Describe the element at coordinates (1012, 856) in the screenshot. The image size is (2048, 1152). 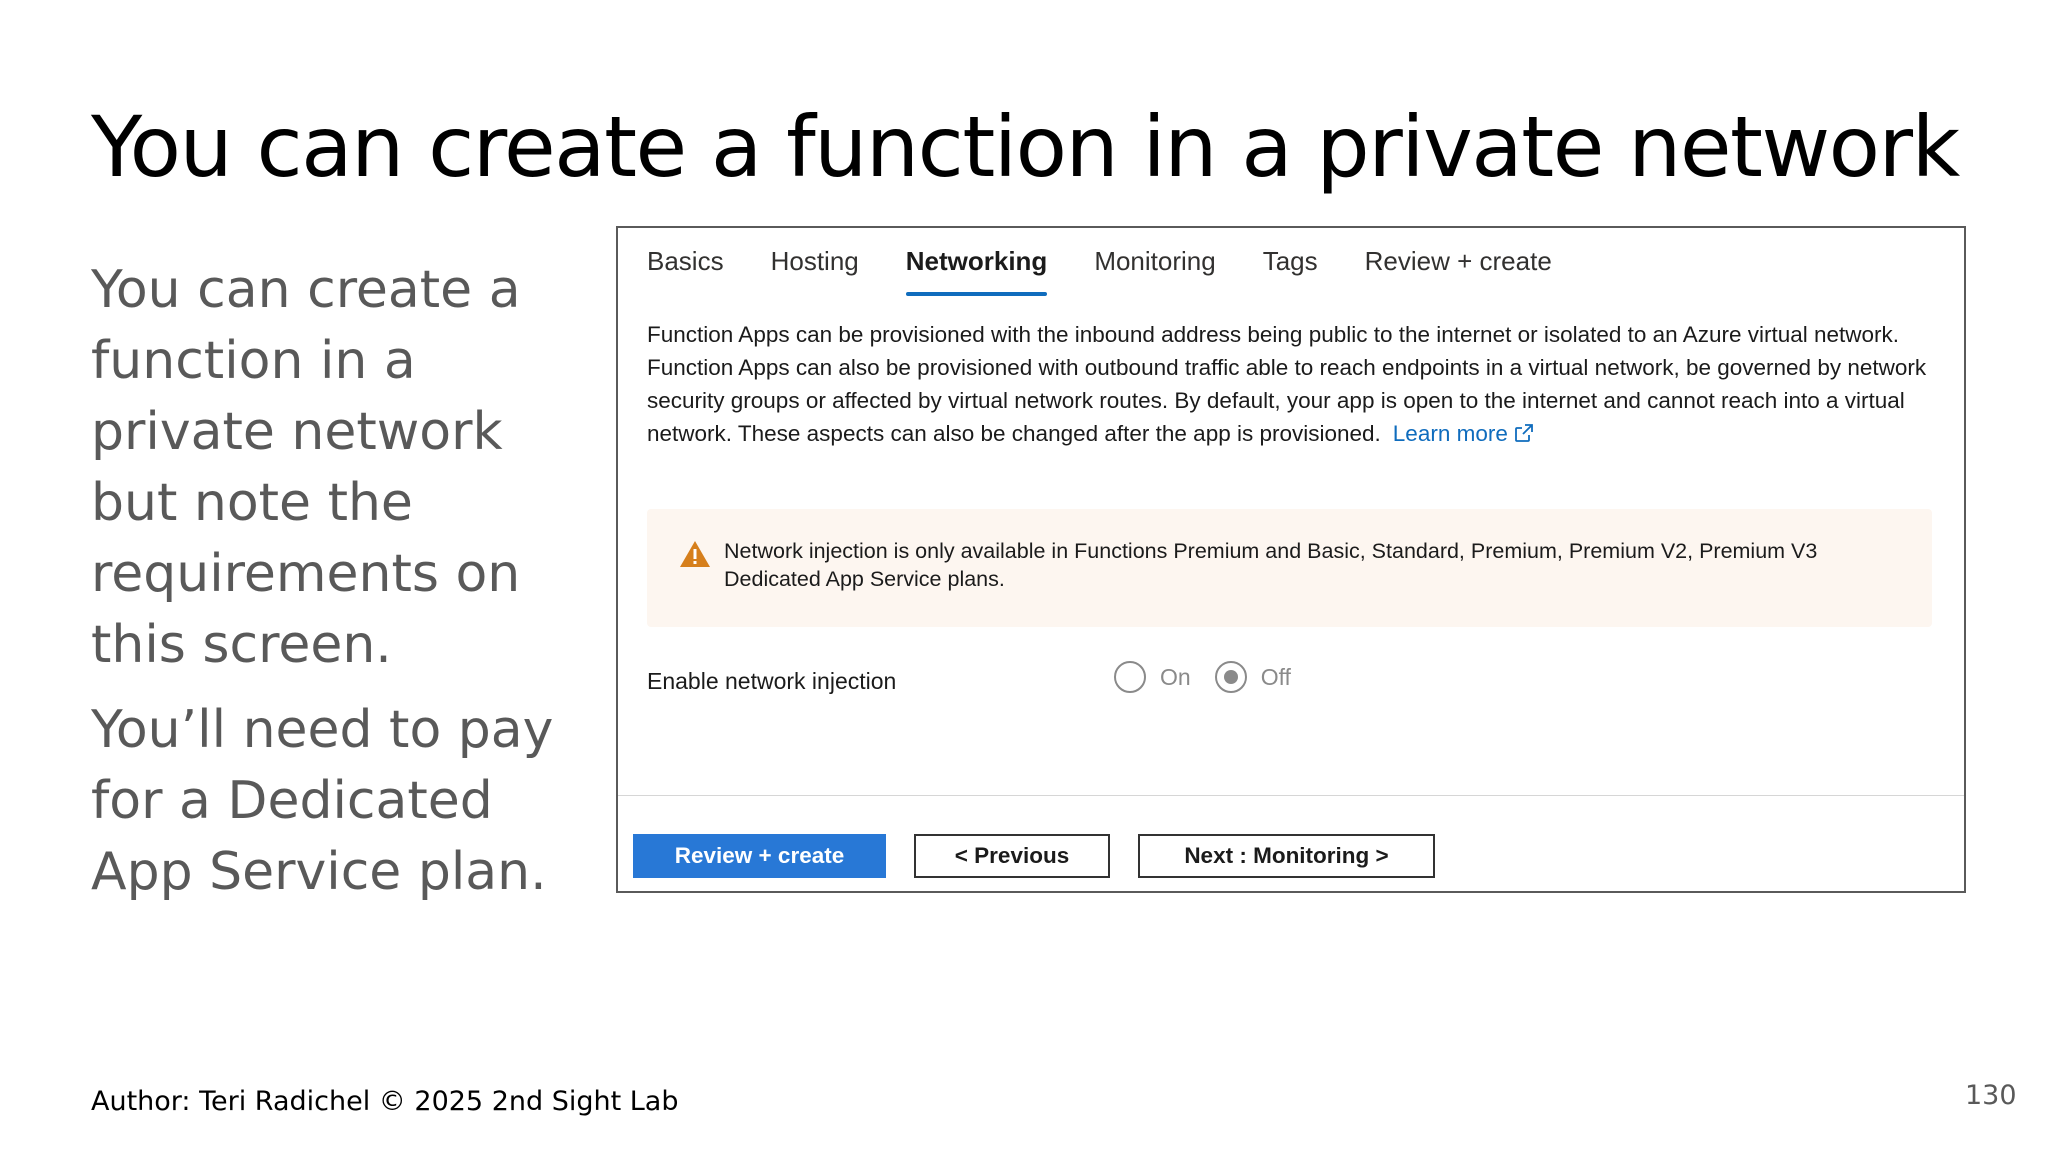
I see `previous-button: < Previous` at that location.